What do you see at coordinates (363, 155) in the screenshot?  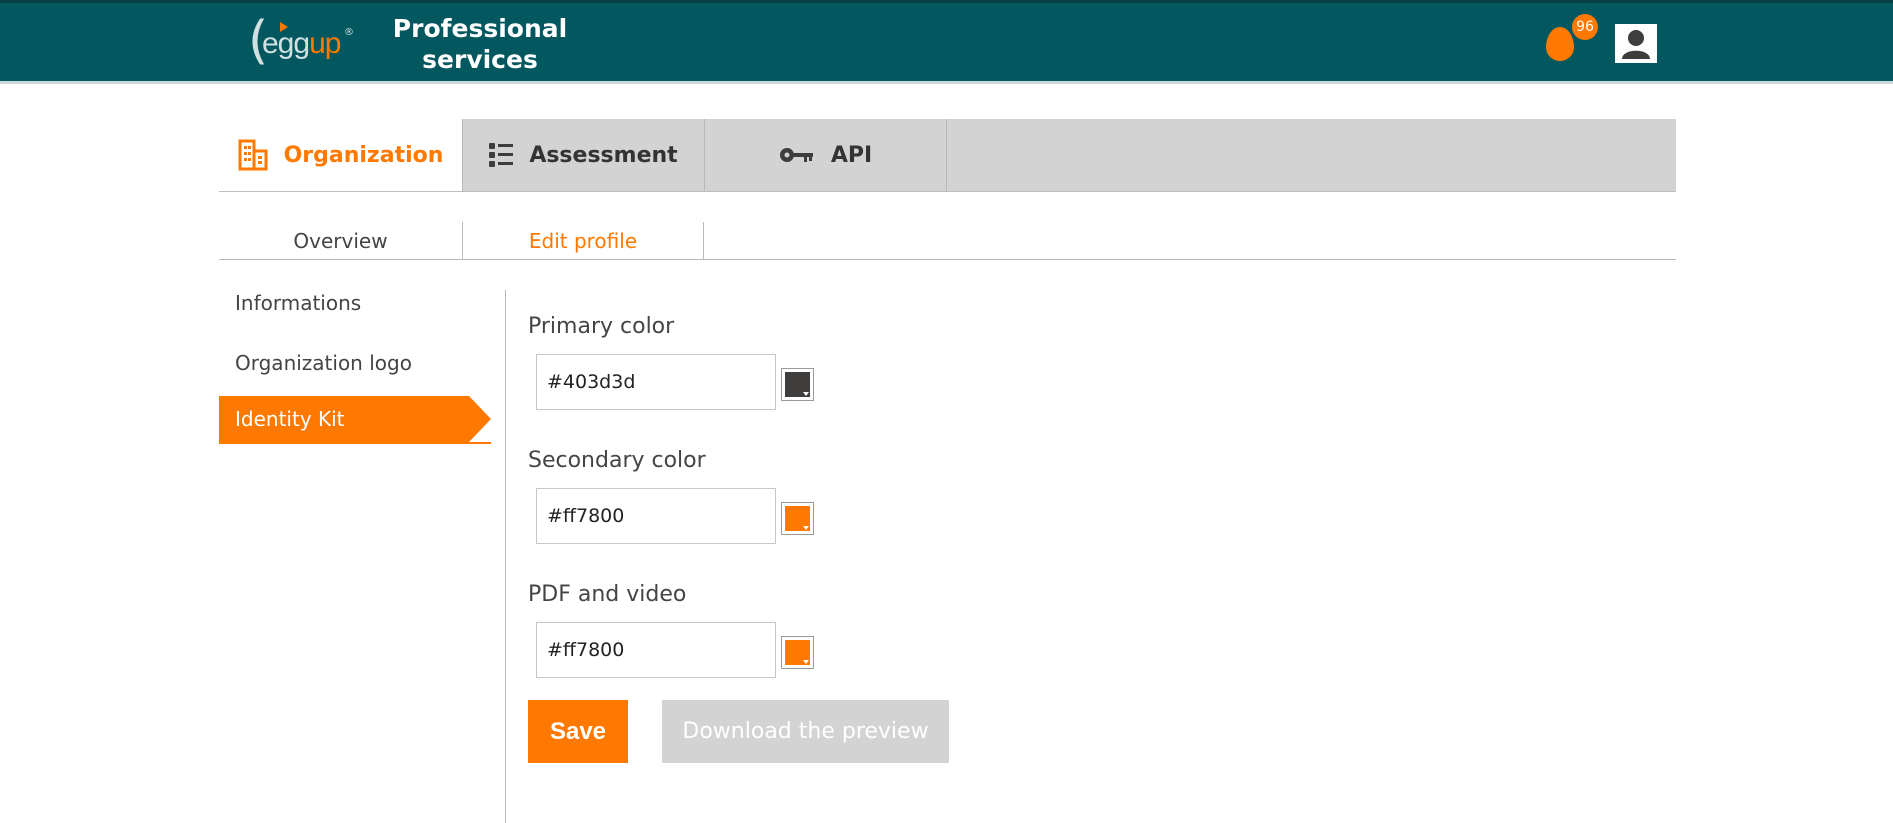 I see `tab-label: Organization` at bounding box center [363, 155].